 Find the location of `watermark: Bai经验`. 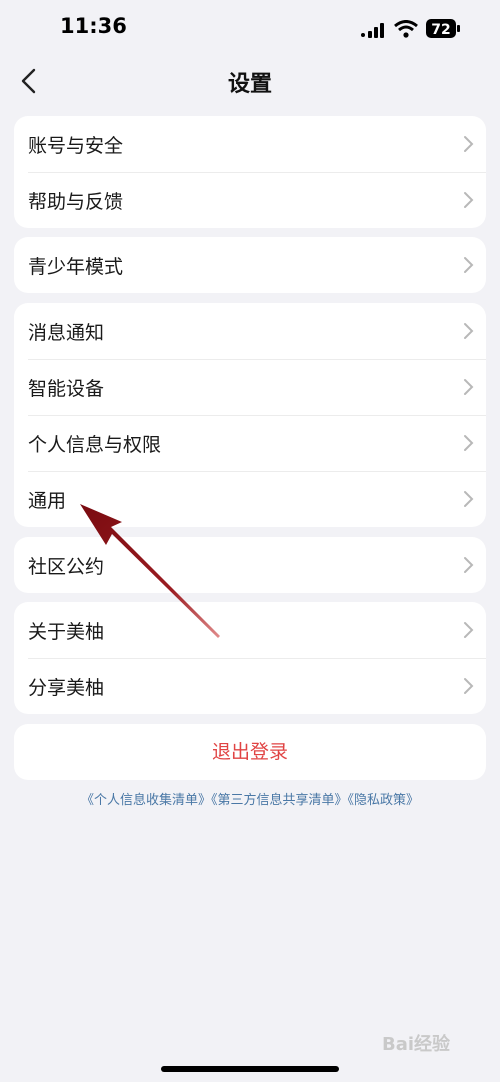

watermark: Bai经验 is located at coordinates (416, 1044).